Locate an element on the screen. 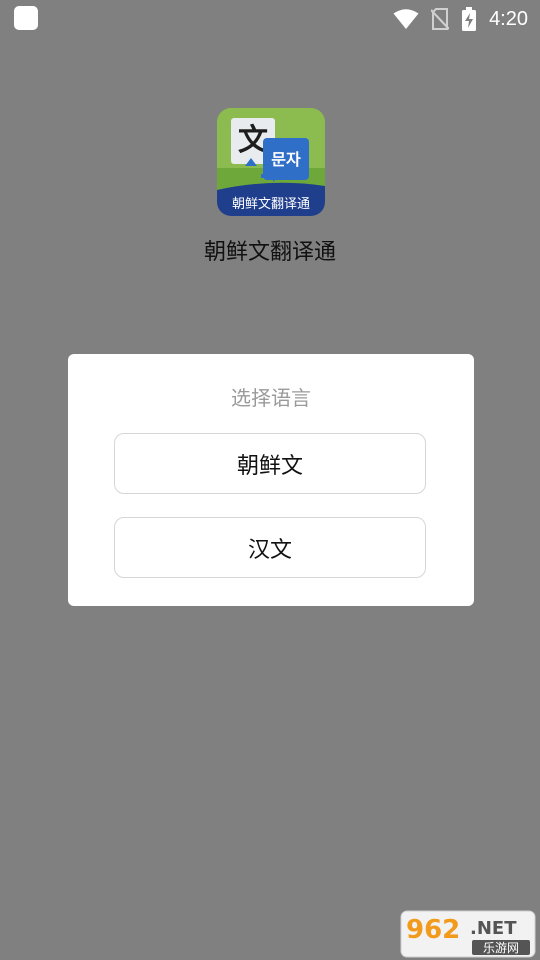 The width and height of the screenshot is (540, 960). logo-banner-text: 朝鲜文翻译通 is located at coordinates (271, 204).